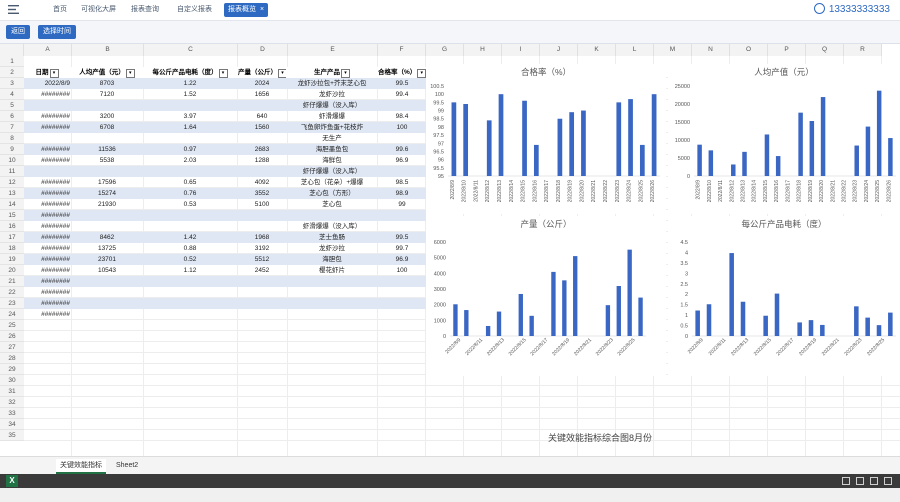 This screenshot has width=900, height=502. I want to click on column-header-j: J, so click(559, 50).